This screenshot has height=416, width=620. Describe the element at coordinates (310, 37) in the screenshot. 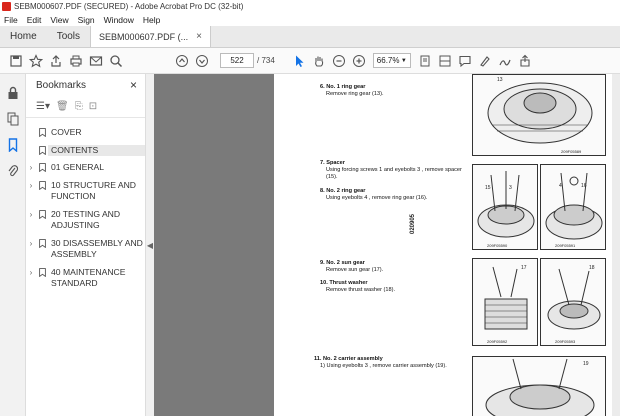

I see `tab-bar: Home Tools SEBM000607.PDF (... ×` at that location.